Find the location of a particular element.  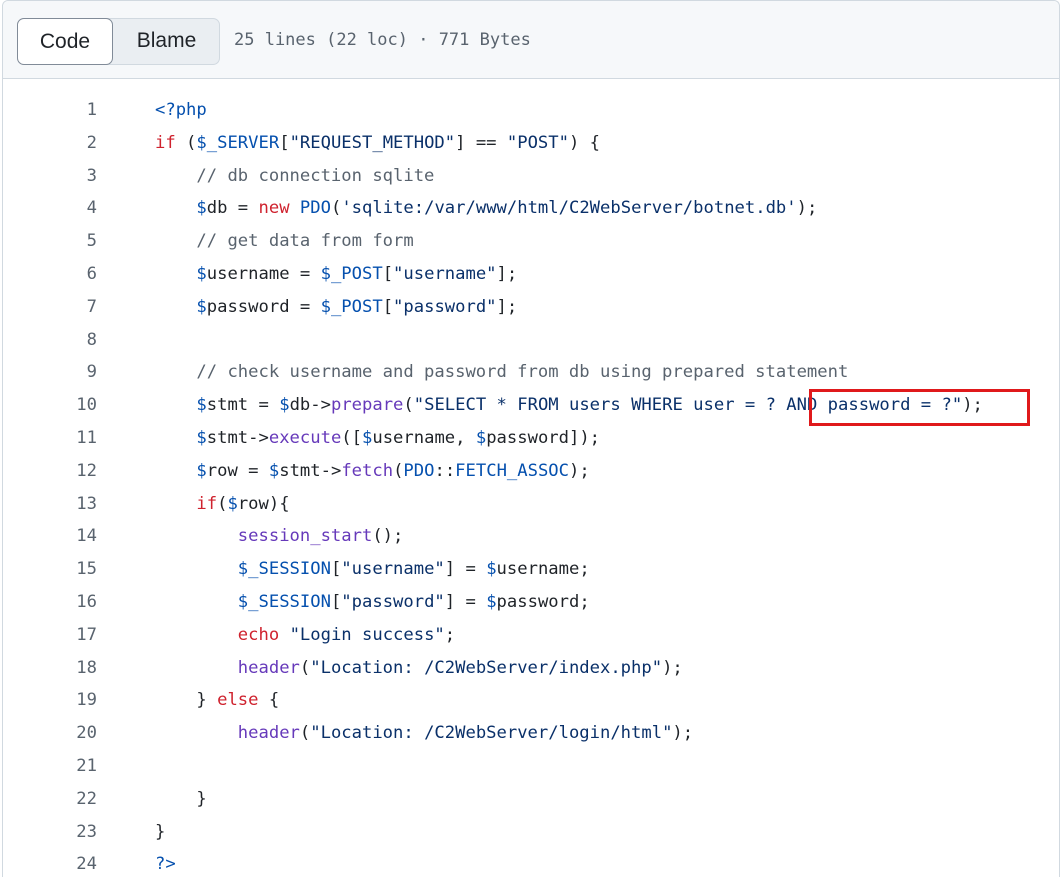

code-token: ) { is located at coordinates (584, 142).